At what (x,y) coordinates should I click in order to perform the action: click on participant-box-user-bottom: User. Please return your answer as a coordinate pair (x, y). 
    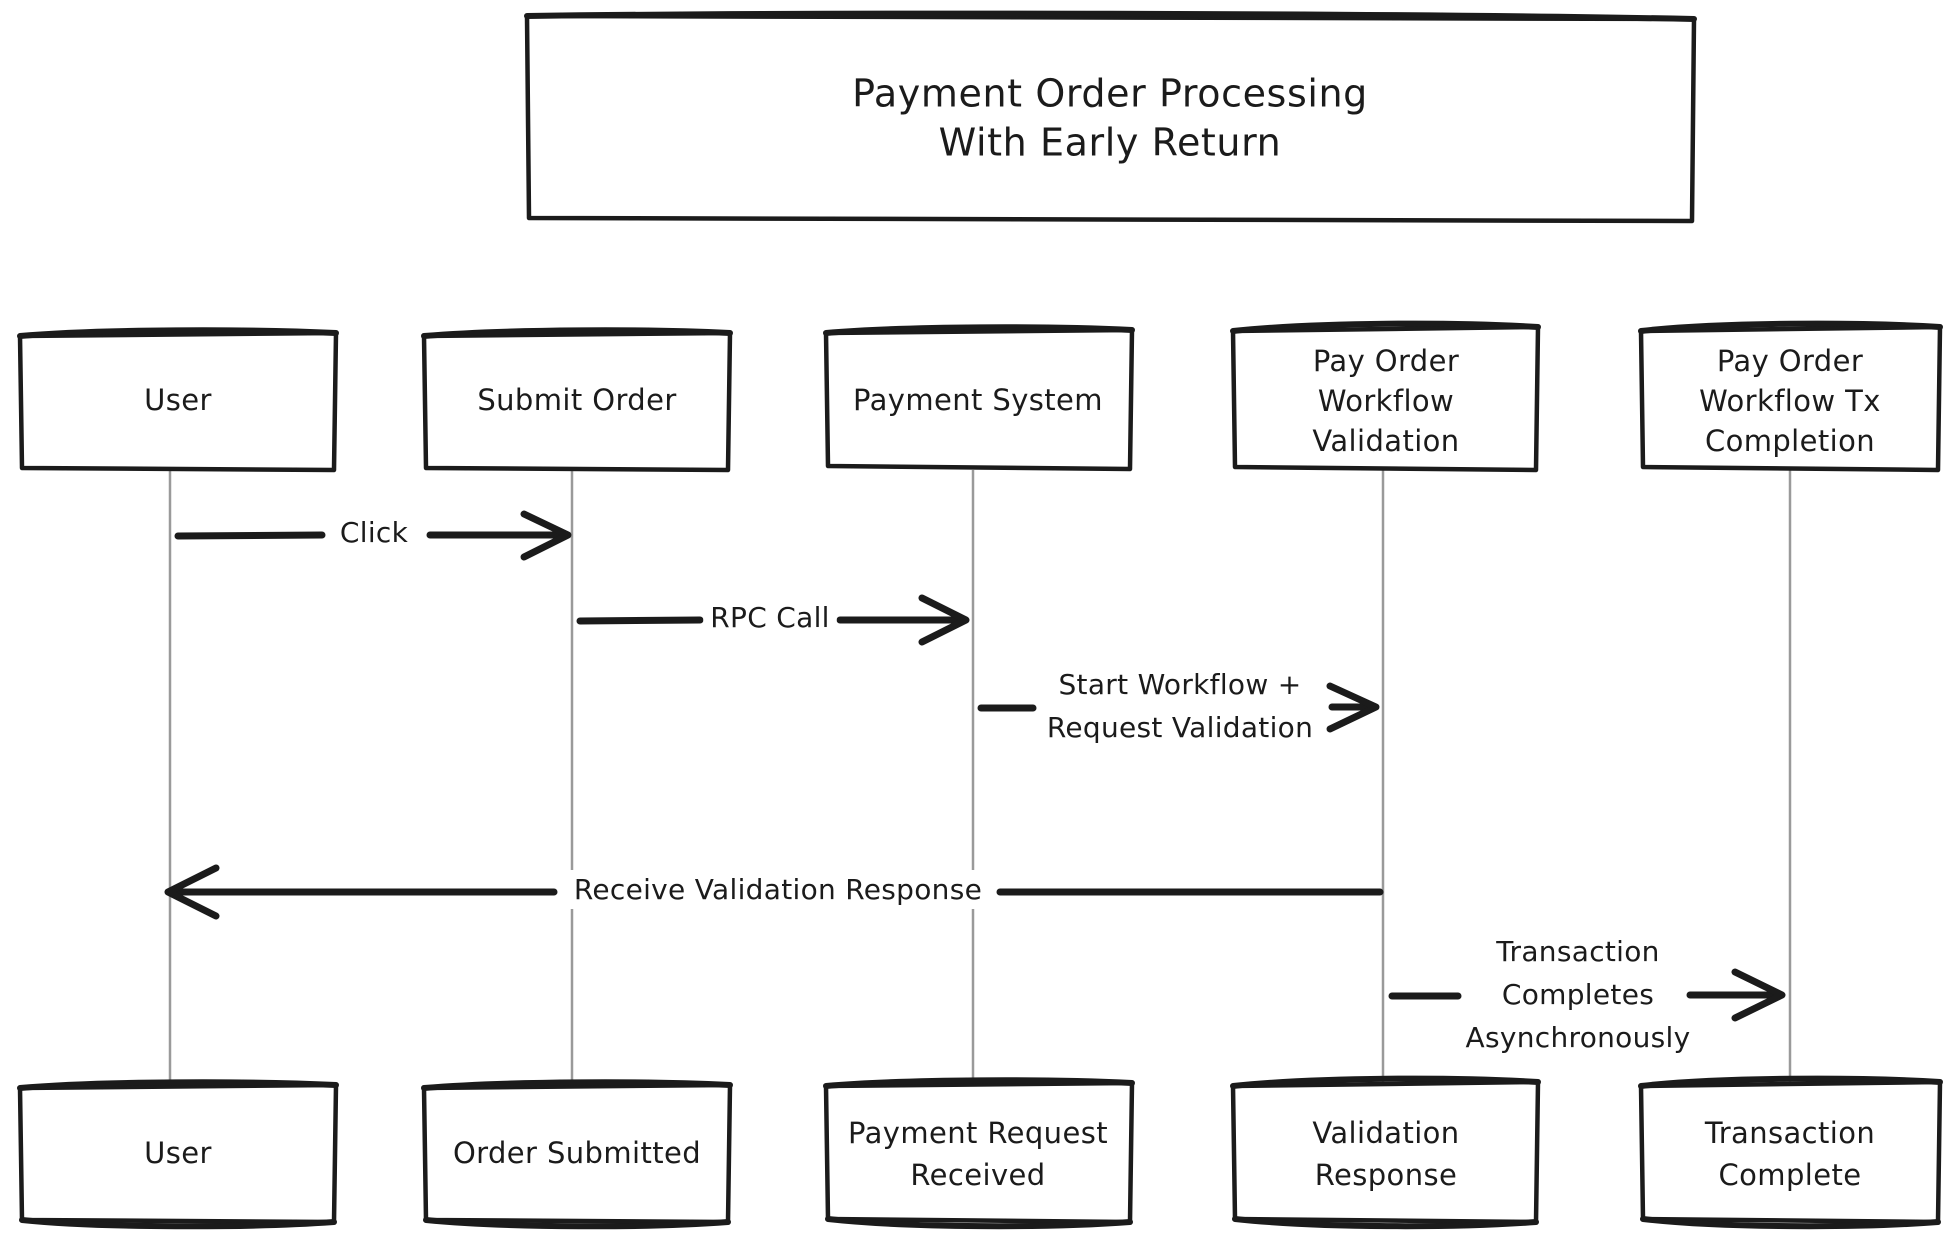
    Looking at the image, I should click on (178, 1154).